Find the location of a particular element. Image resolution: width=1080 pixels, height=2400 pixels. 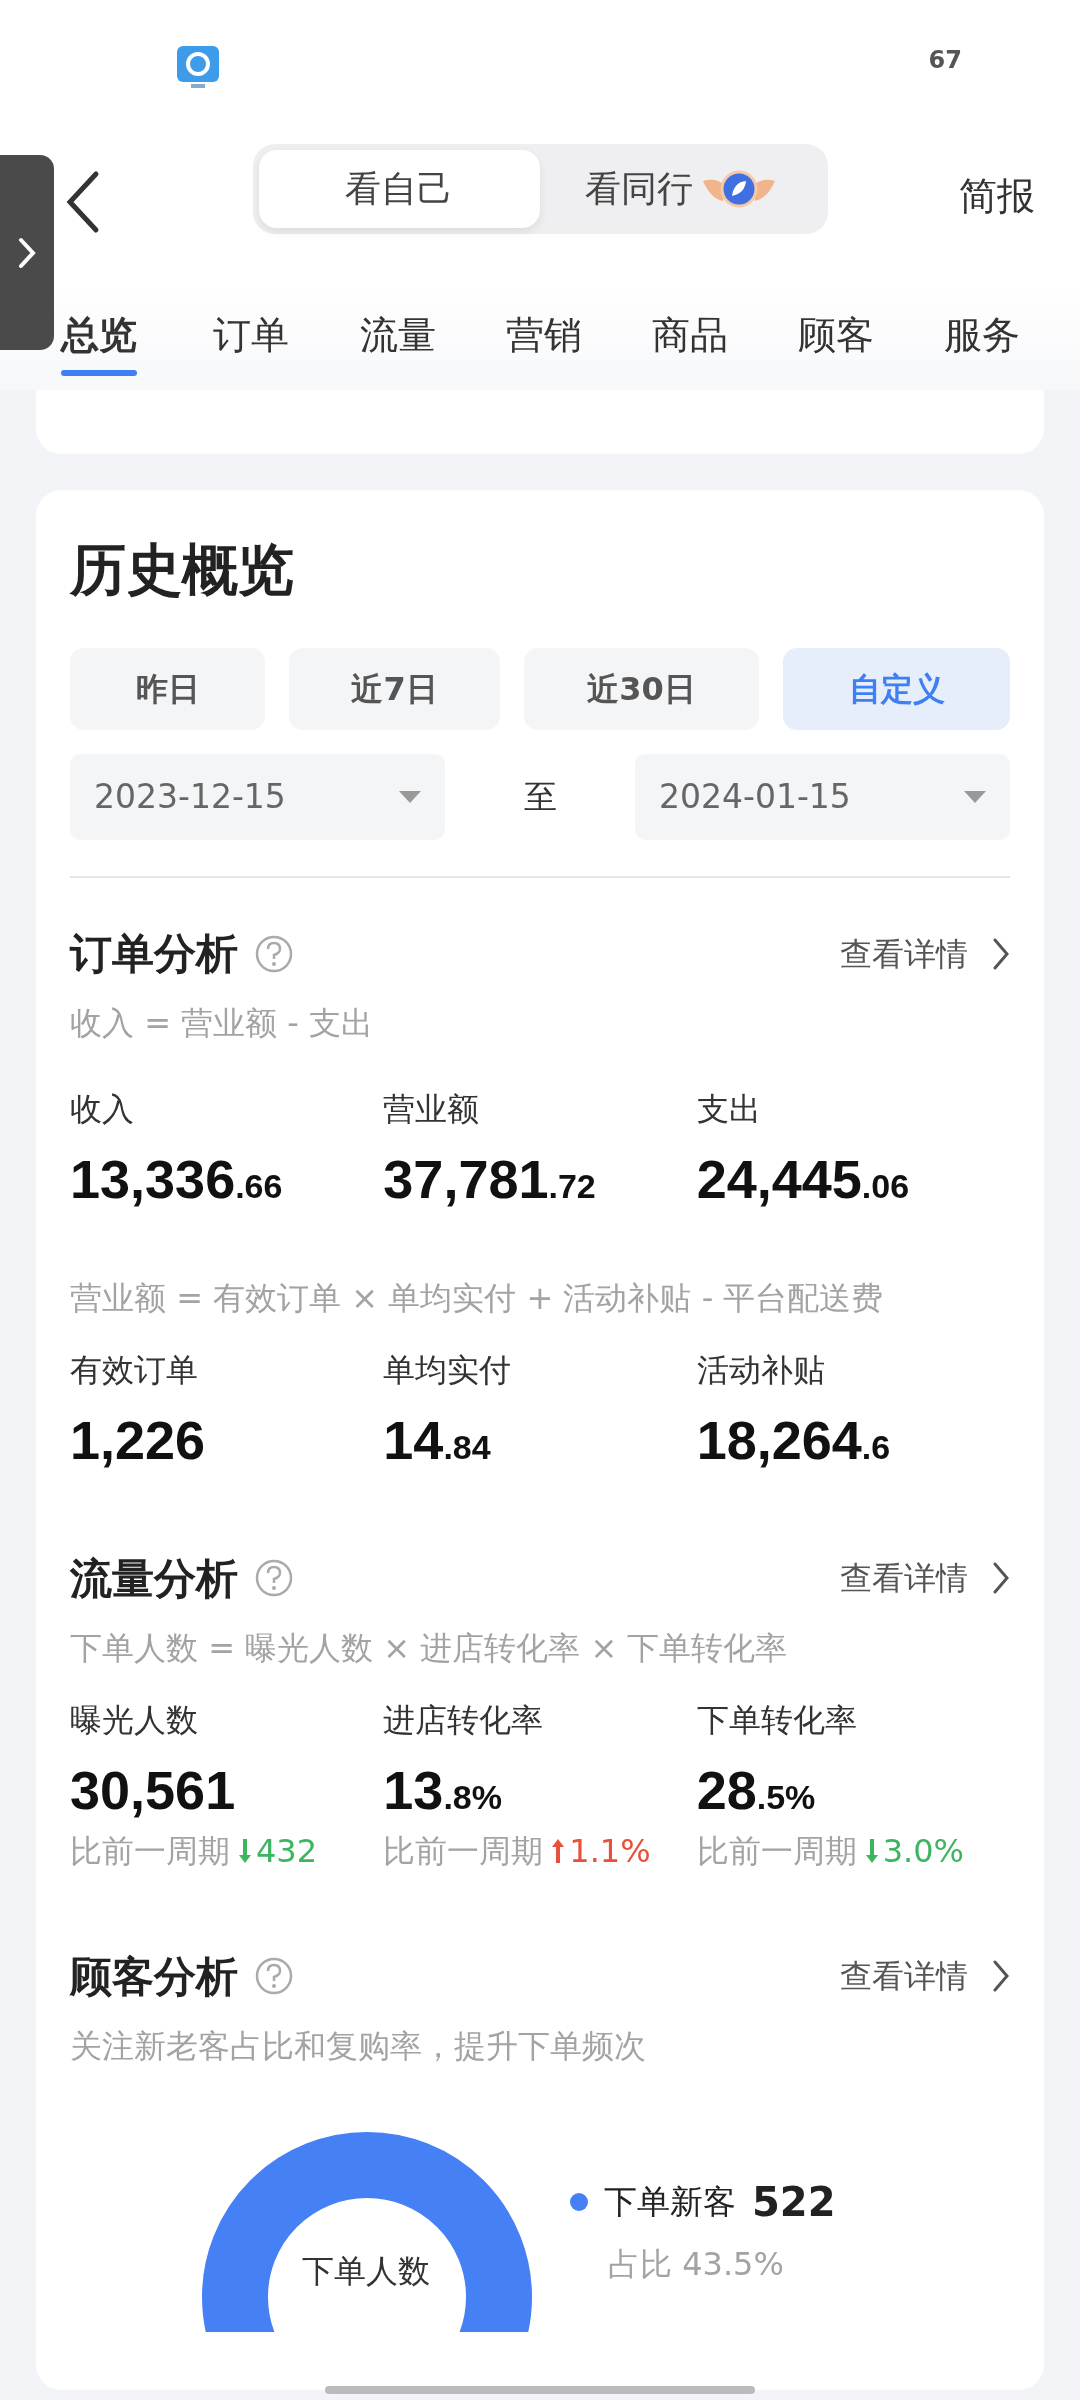

date-dropdown: 2023-12-15 is located at coordinates (257, 797).